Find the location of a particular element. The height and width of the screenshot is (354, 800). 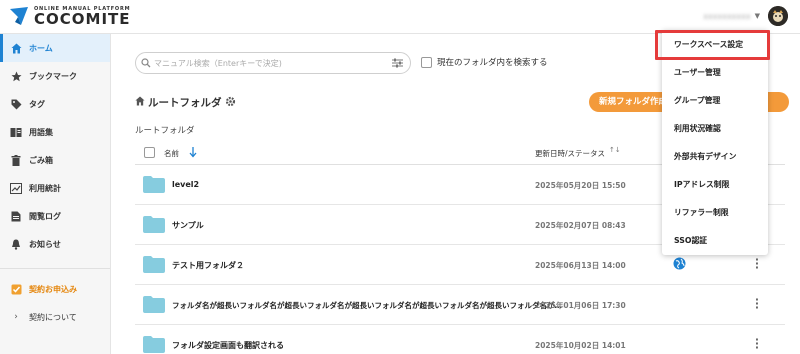

sidebar-item-label: 契約お申込み is located at coordinates (53, 289).